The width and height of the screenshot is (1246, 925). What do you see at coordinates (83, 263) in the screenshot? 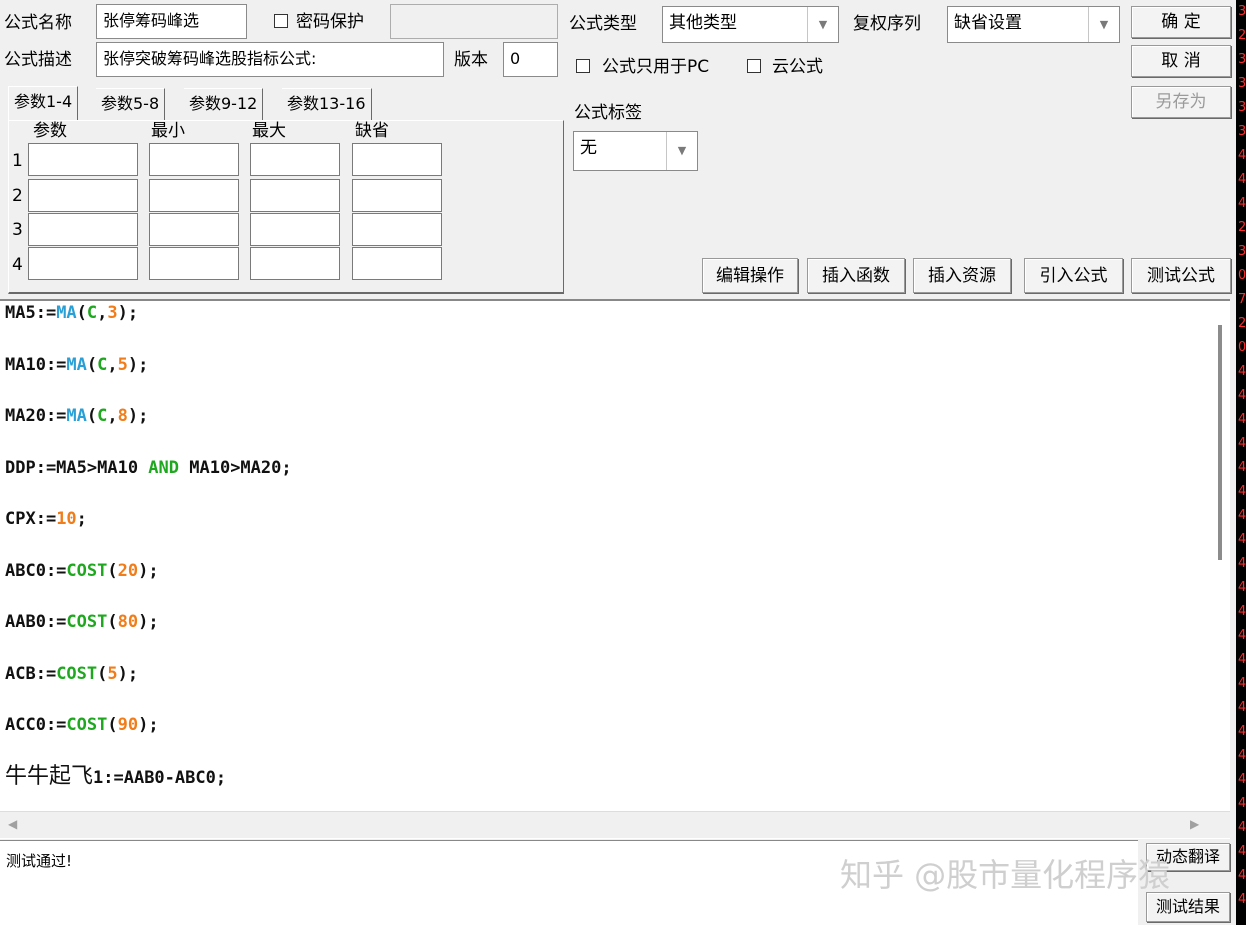
I see `param-4-name` at bounding box center [83, 263].